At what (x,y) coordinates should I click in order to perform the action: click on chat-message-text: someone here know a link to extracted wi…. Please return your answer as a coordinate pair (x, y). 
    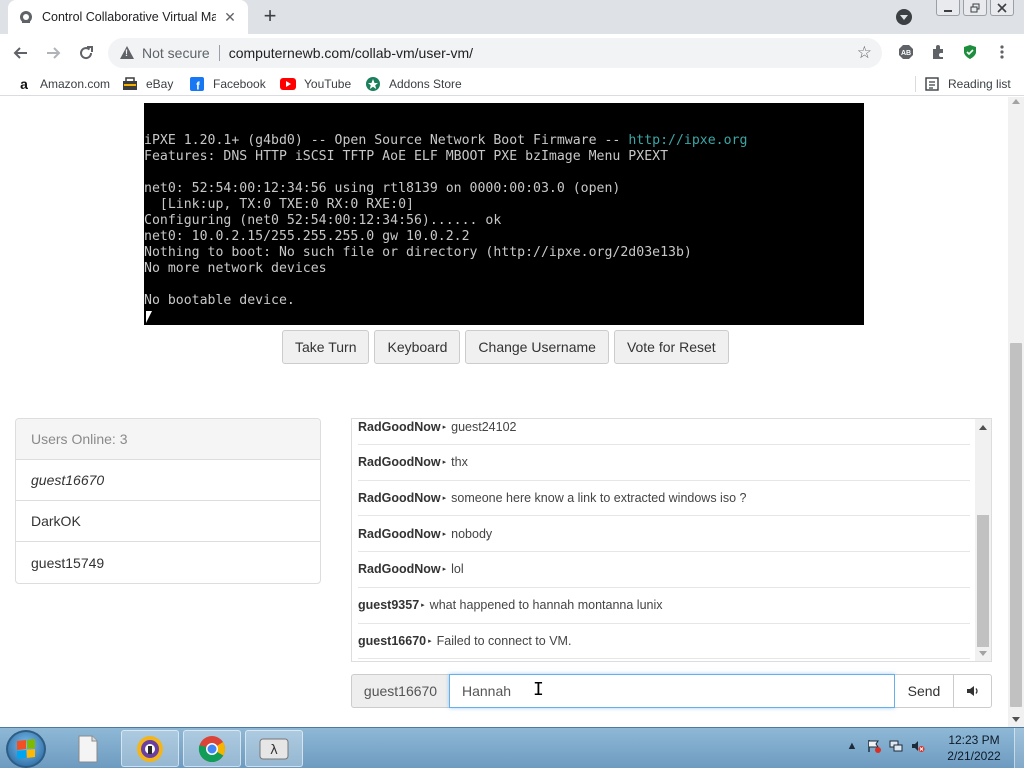
    Looking at the image, I should click on (599, 497).